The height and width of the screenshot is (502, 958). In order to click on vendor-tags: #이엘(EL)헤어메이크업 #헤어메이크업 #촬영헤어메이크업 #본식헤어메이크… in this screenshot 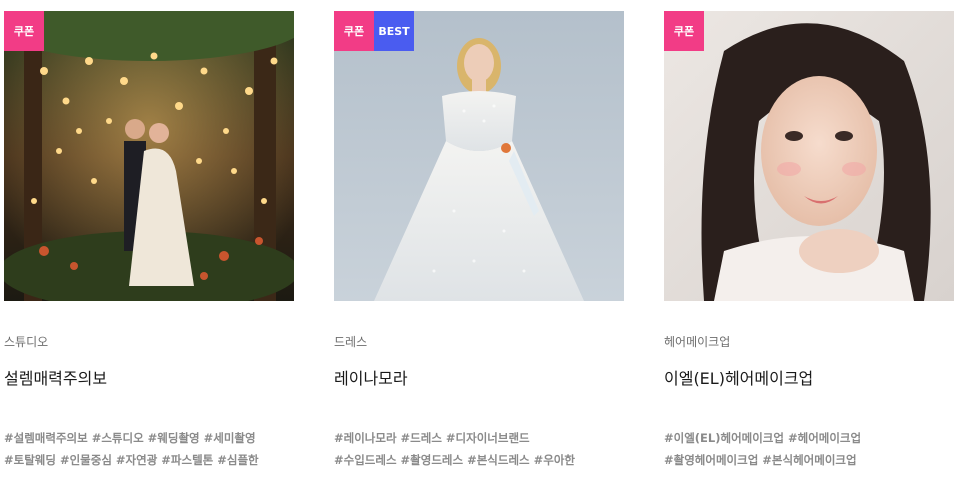, I will do `click(809, 449)`.